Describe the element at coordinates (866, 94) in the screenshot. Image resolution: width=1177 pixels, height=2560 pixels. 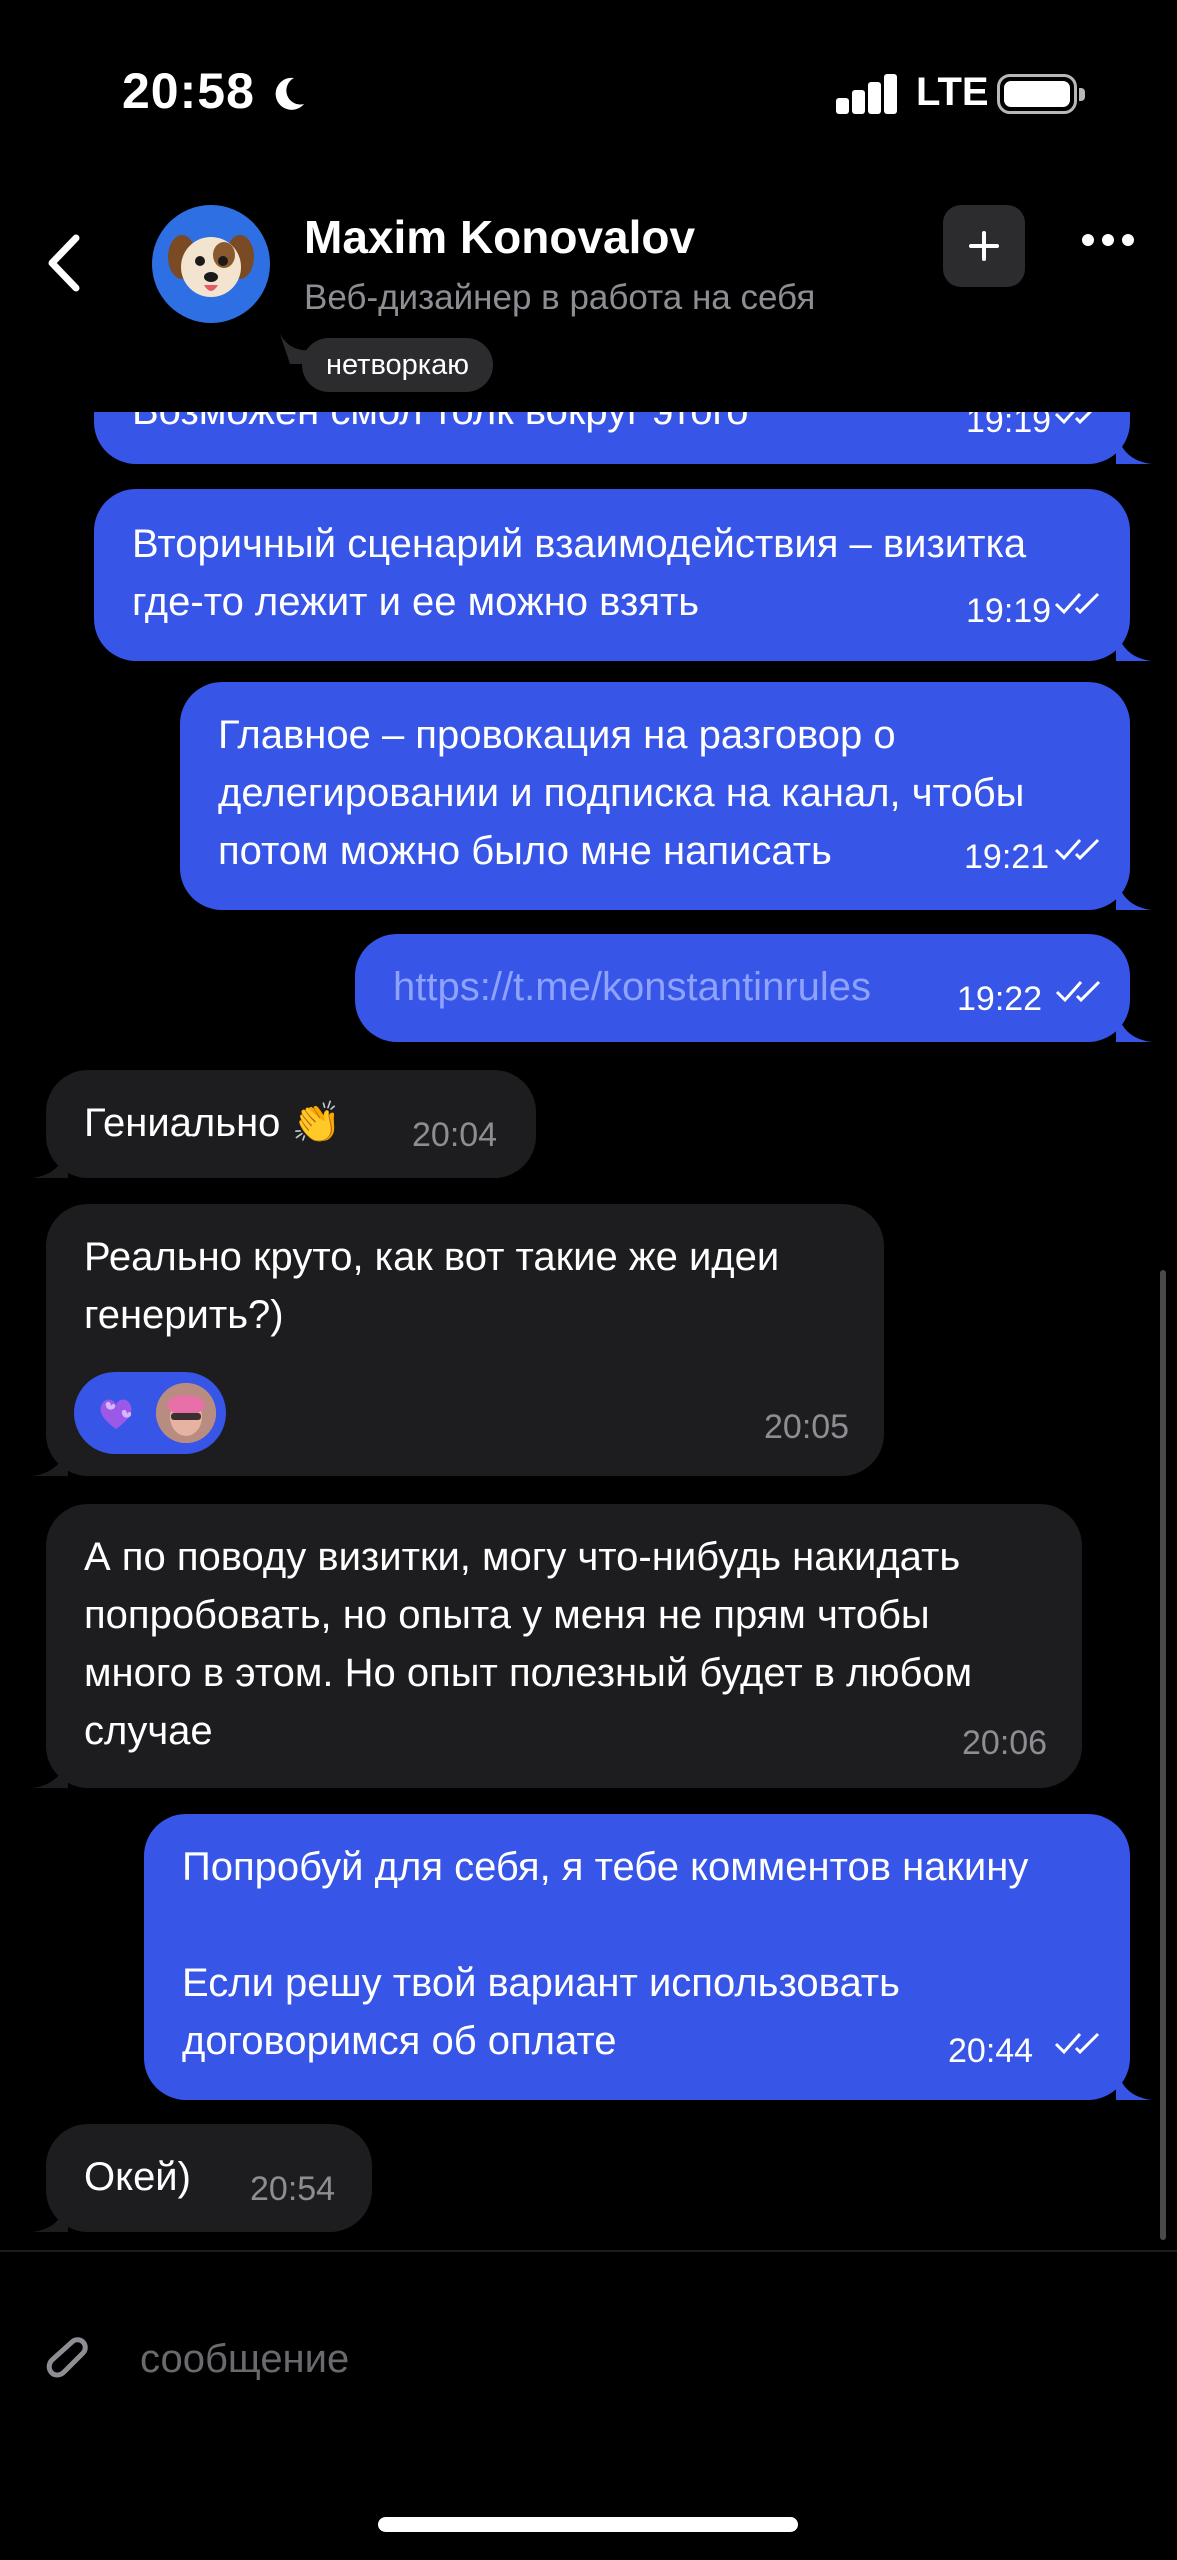
I see `signal-icon` at that location.